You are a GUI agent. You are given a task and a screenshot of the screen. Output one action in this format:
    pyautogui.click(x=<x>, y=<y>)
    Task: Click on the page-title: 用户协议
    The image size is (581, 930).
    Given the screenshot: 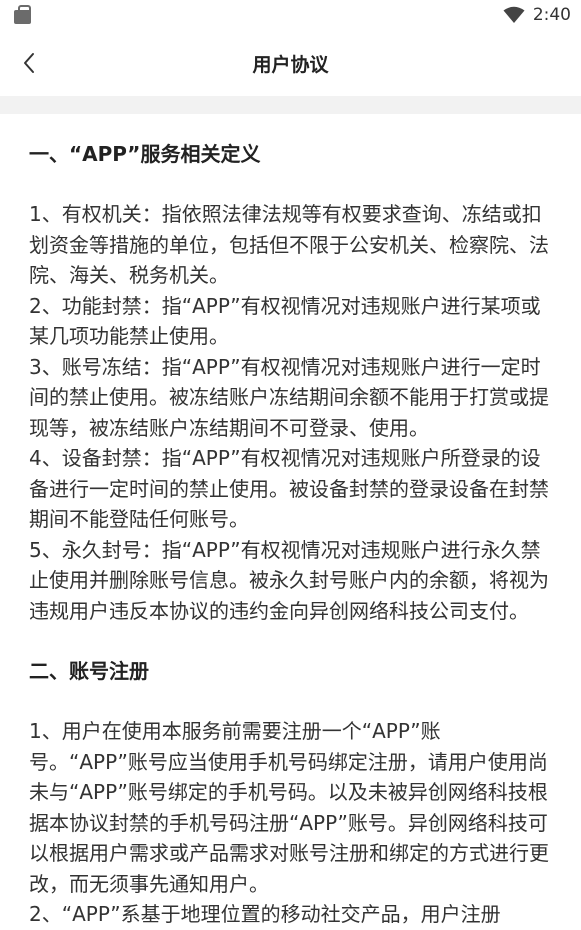 What is the action you would take?
    pyautogui.click(x=290, y=65)
    